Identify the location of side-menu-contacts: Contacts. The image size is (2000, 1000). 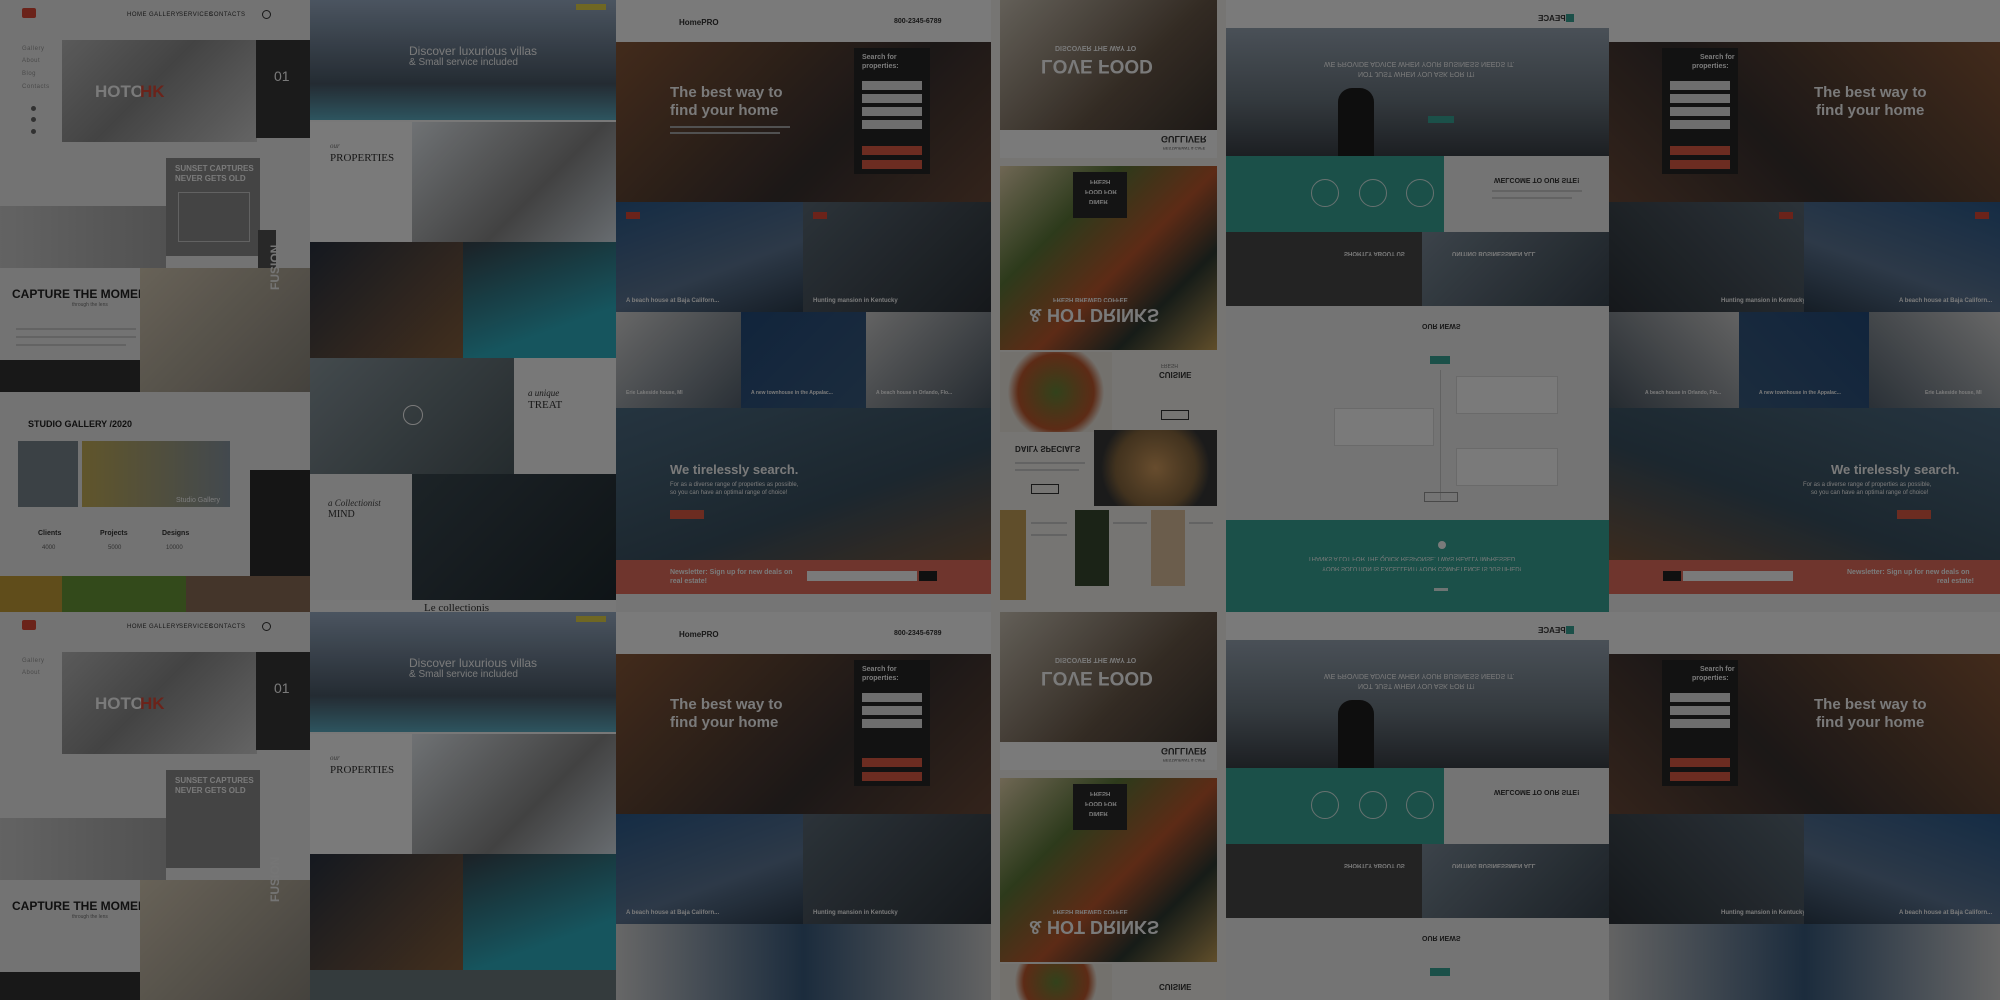
(36, 87).